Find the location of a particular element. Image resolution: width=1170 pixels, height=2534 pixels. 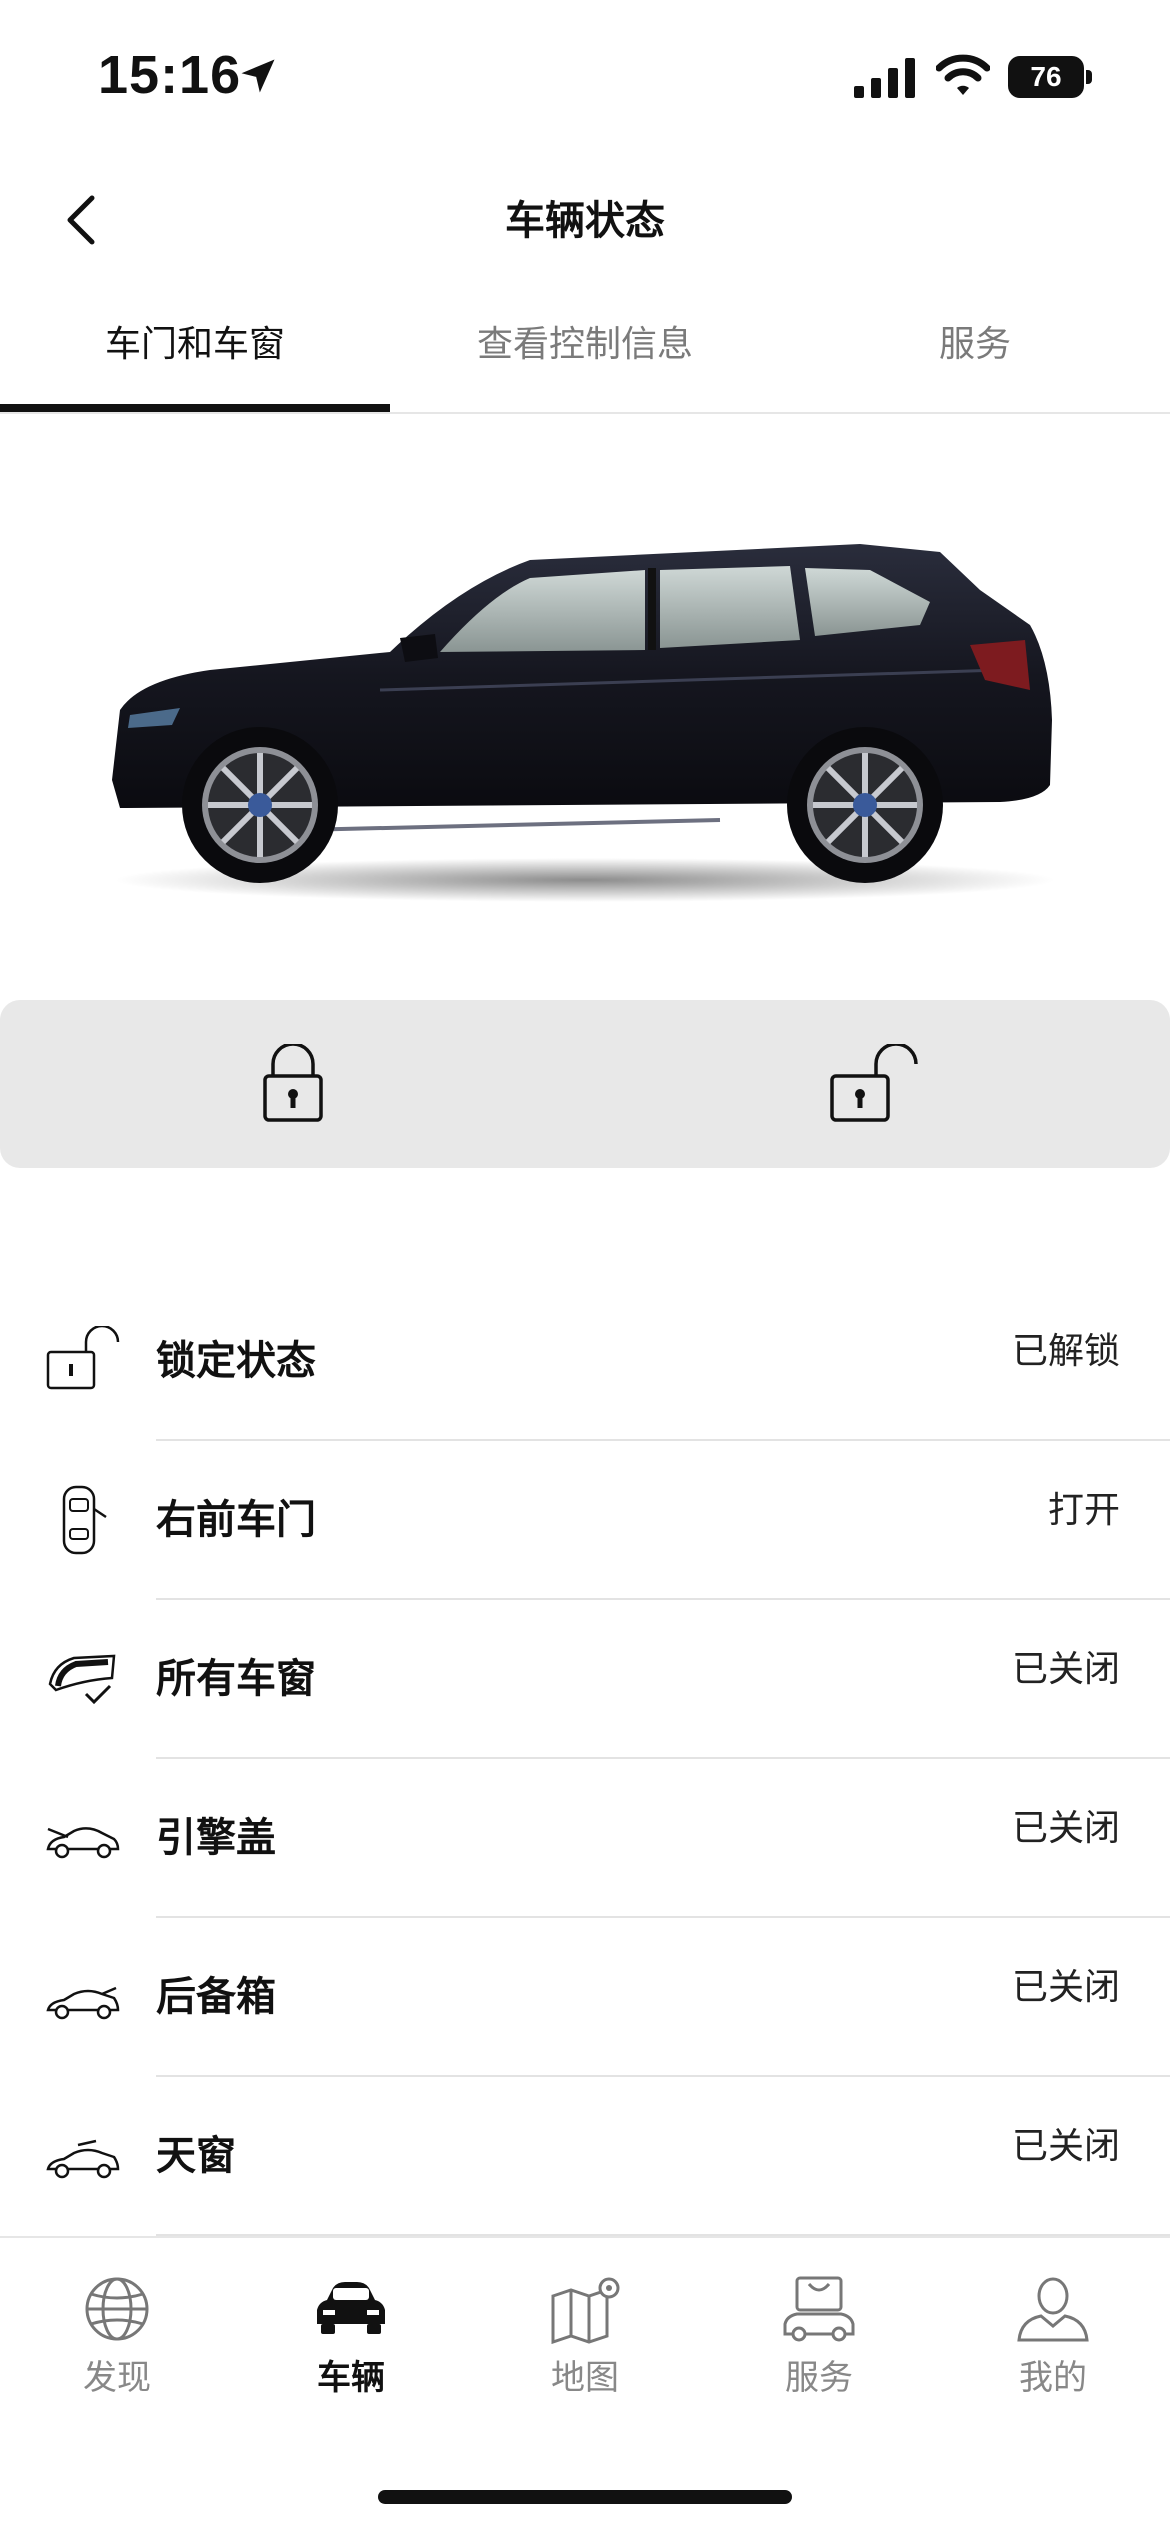

row-value: 打开 is located at coordinates (1083, 1510).